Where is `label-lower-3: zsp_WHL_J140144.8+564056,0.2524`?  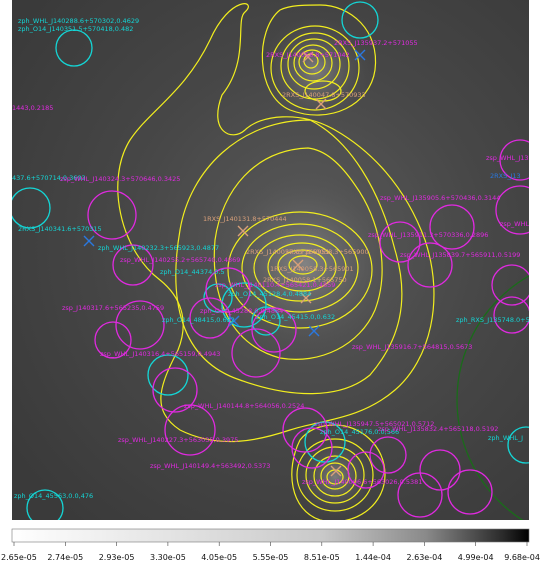
label-lower-3: zsp_WHL_J140144.8+564056,0.2524 is located at coordinates (244, 406).